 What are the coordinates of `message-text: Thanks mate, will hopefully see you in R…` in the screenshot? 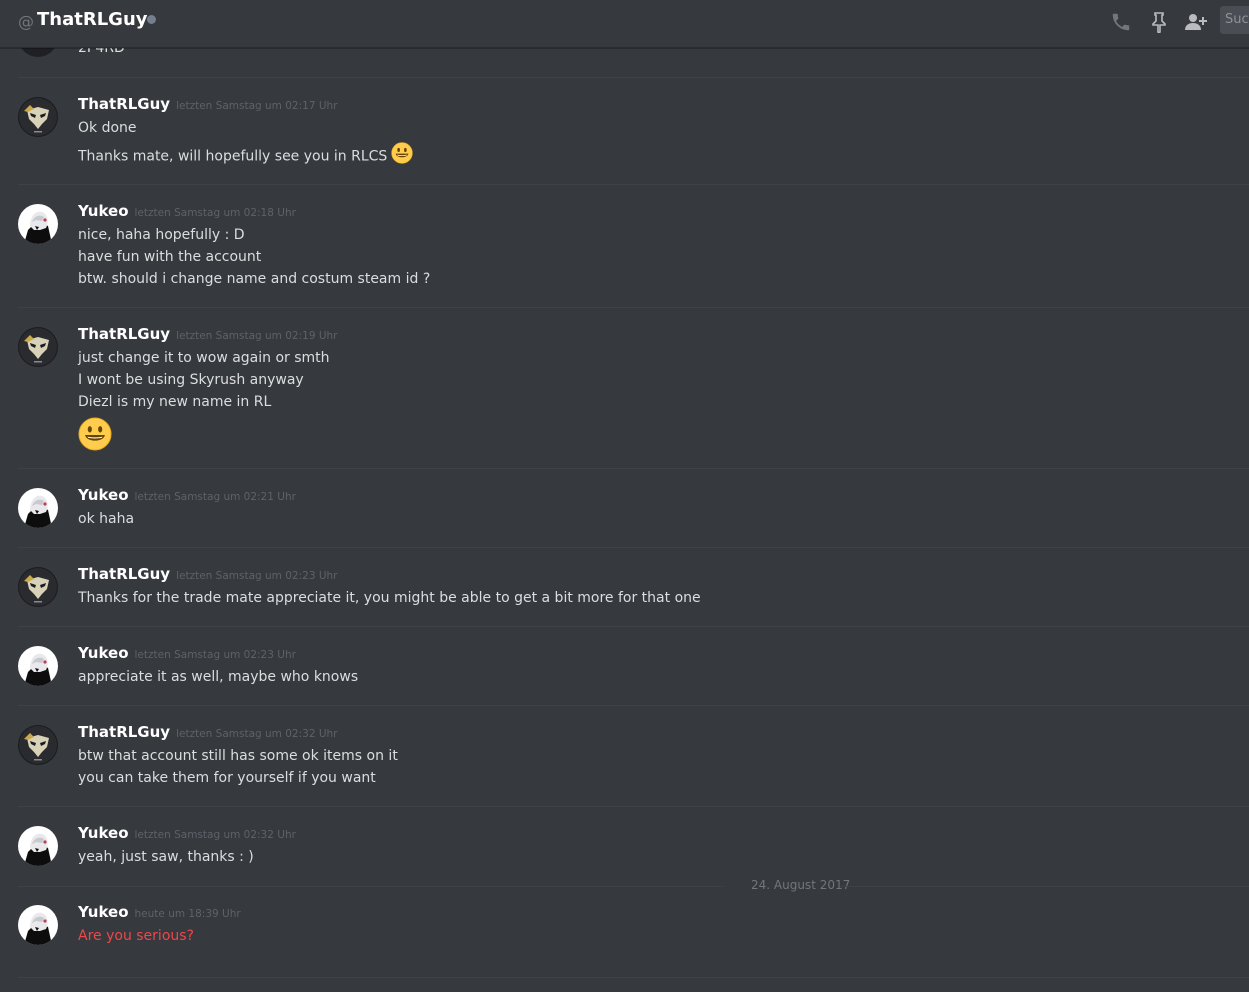 It's located at (233, 156).